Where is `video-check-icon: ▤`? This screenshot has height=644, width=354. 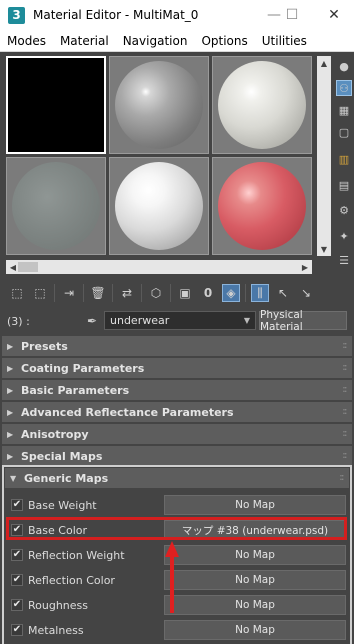 video-check-icon: ▤ is located at coordinates (344, 185).